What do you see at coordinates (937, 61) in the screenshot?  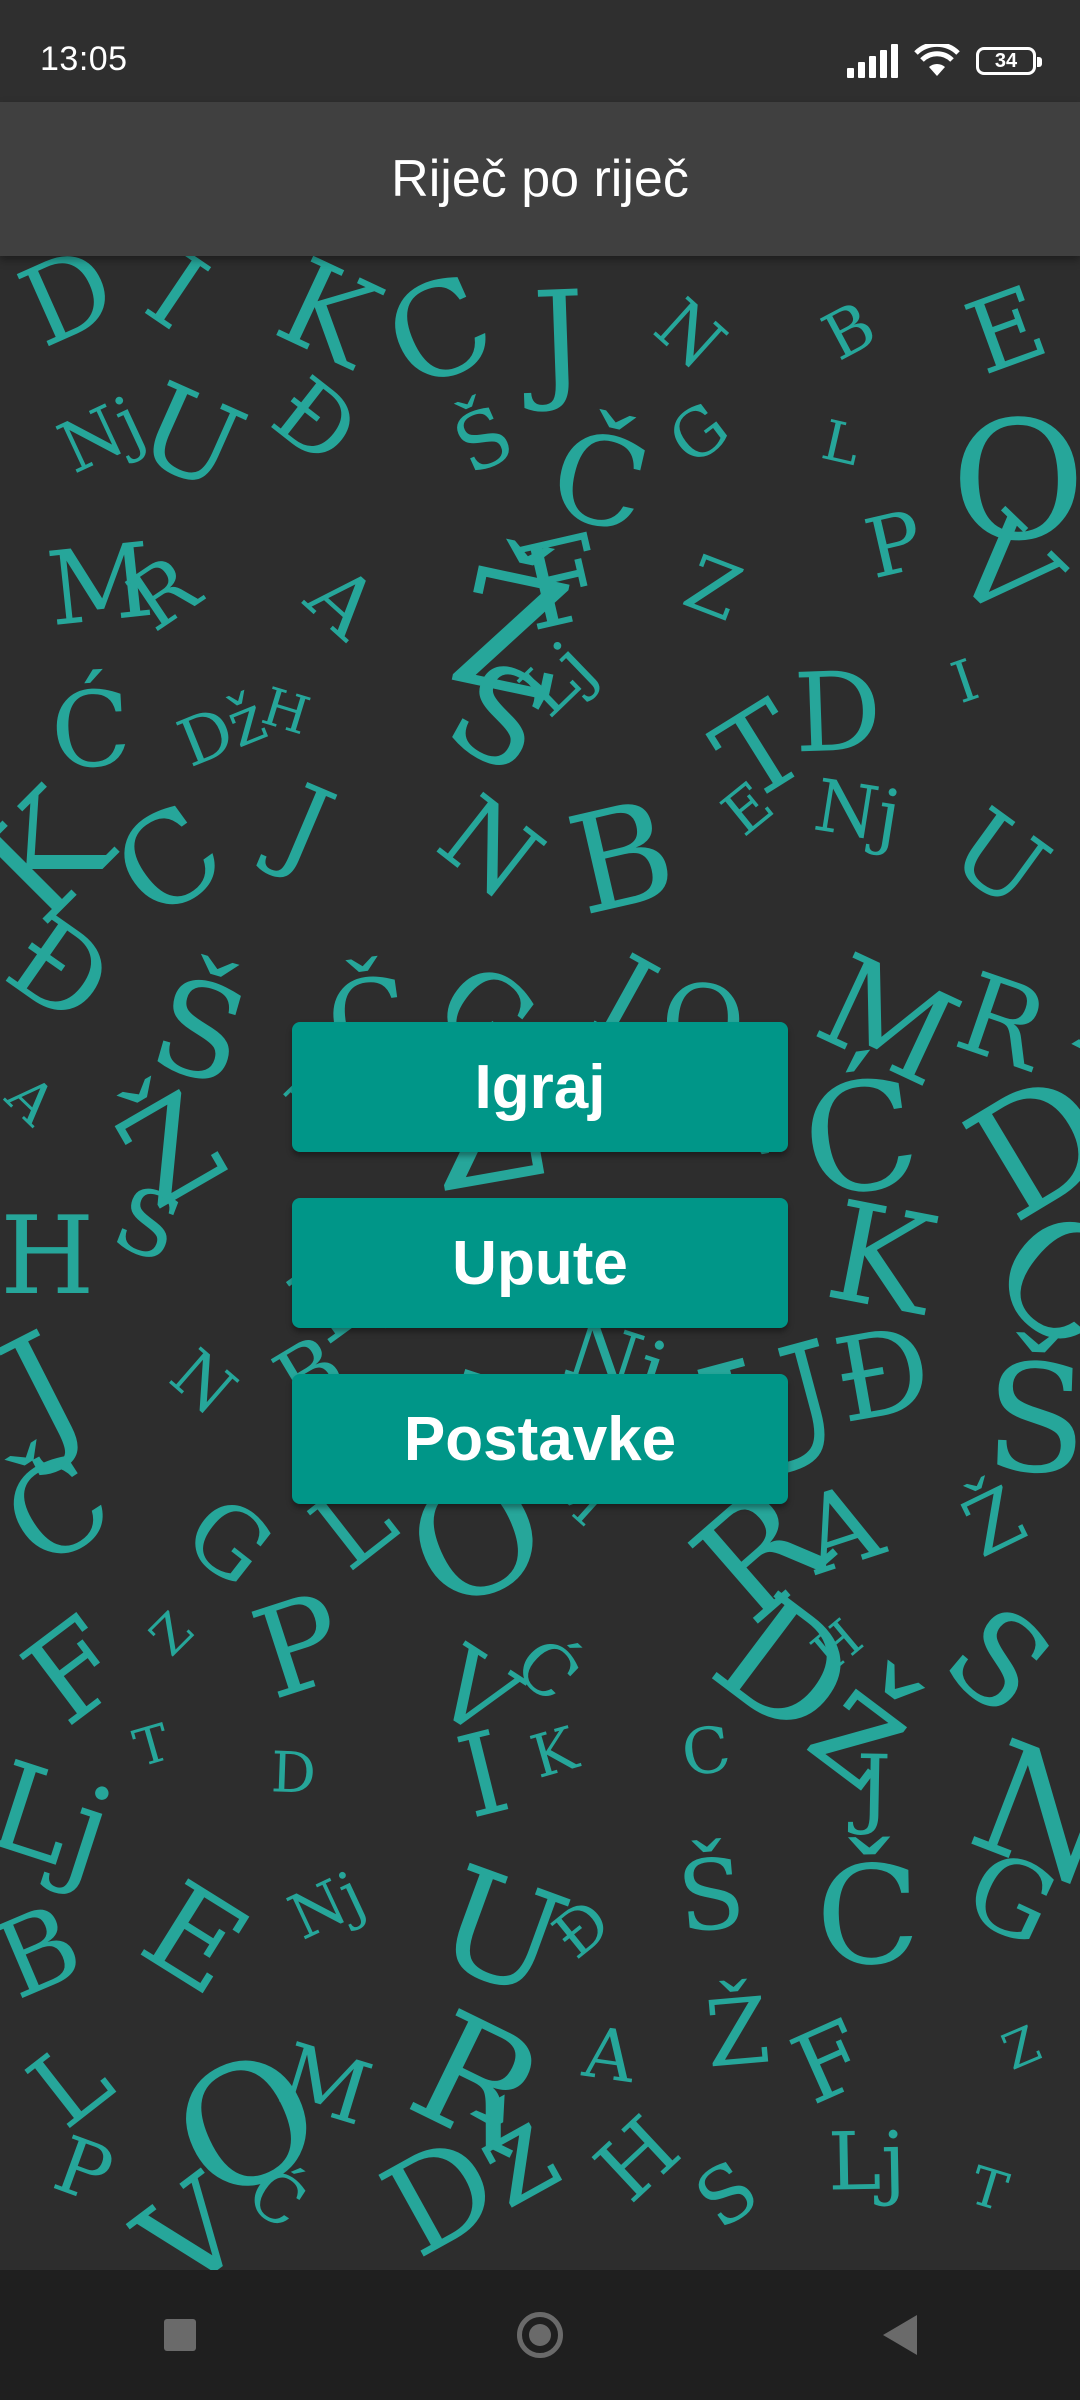 I see `wifi-icon` at bounding box center [937, 61].